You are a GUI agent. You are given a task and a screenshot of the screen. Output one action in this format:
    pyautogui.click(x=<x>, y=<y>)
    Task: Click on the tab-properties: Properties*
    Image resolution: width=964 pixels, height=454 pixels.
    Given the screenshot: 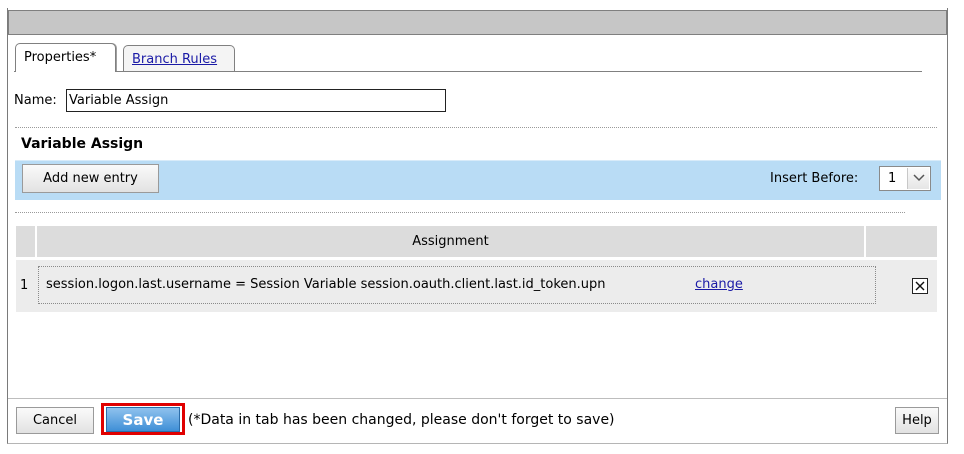 What is the action you would take?
    pyautogui.click(x=65, y=57)
    